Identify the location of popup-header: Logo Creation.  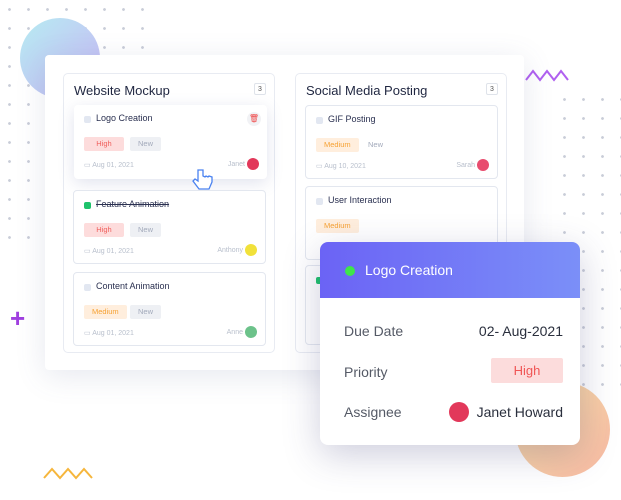
(450, 270).